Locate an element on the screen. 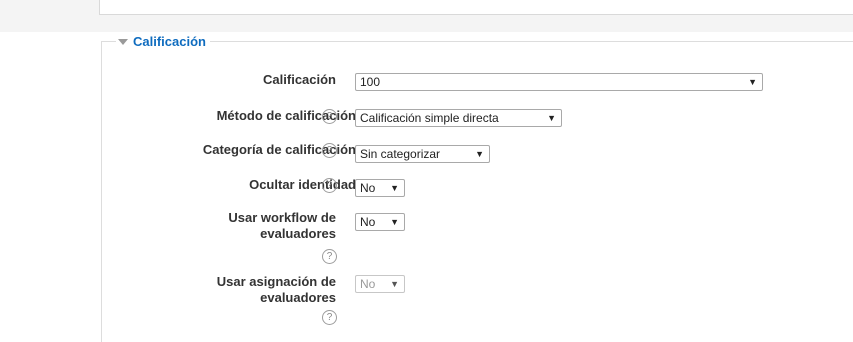 The image size is (853, 342). section-toggle-grade: Calificación is located at coordinates (163, 42).